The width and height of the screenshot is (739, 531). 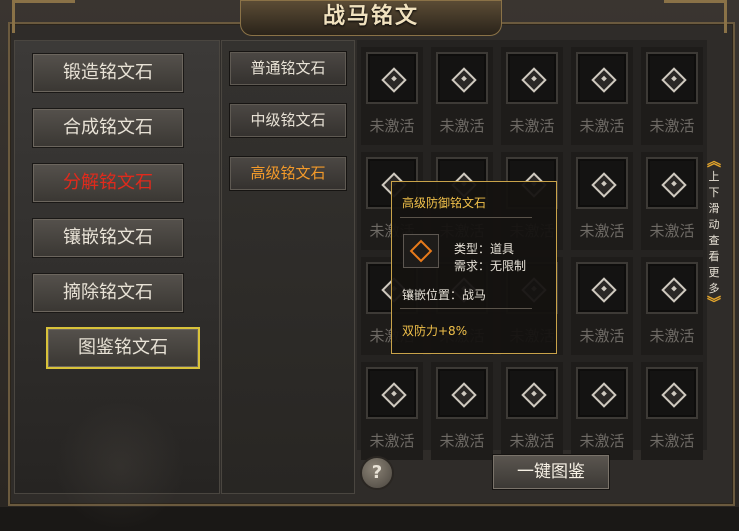 What do you see at coordinates (714, 224) in the screenshot?
I see `scroll-hint-char: 动` at bounding box center [714, 224].